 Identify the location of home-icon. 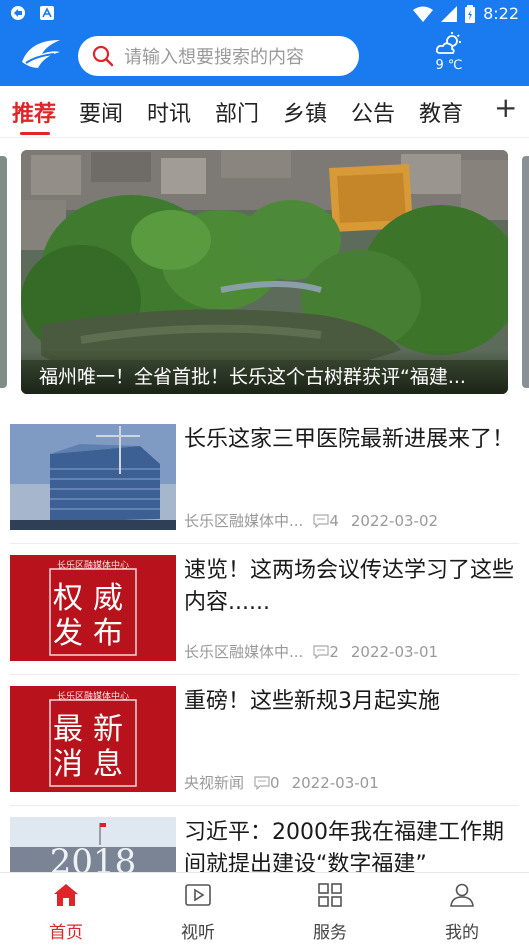
(66, 895).